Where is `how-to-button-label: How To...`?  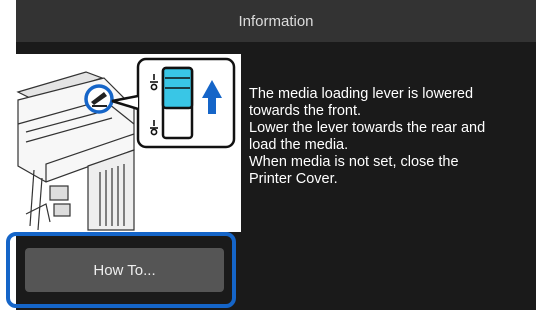 how-to-button-label: How To... is located at coordinates (124, 270).